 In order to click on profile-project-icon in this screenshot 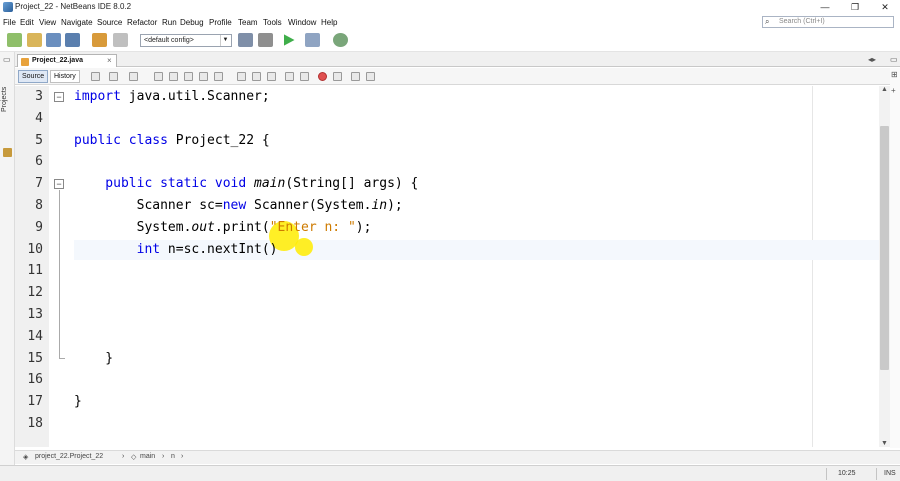, I will do `click(340, 40)`.